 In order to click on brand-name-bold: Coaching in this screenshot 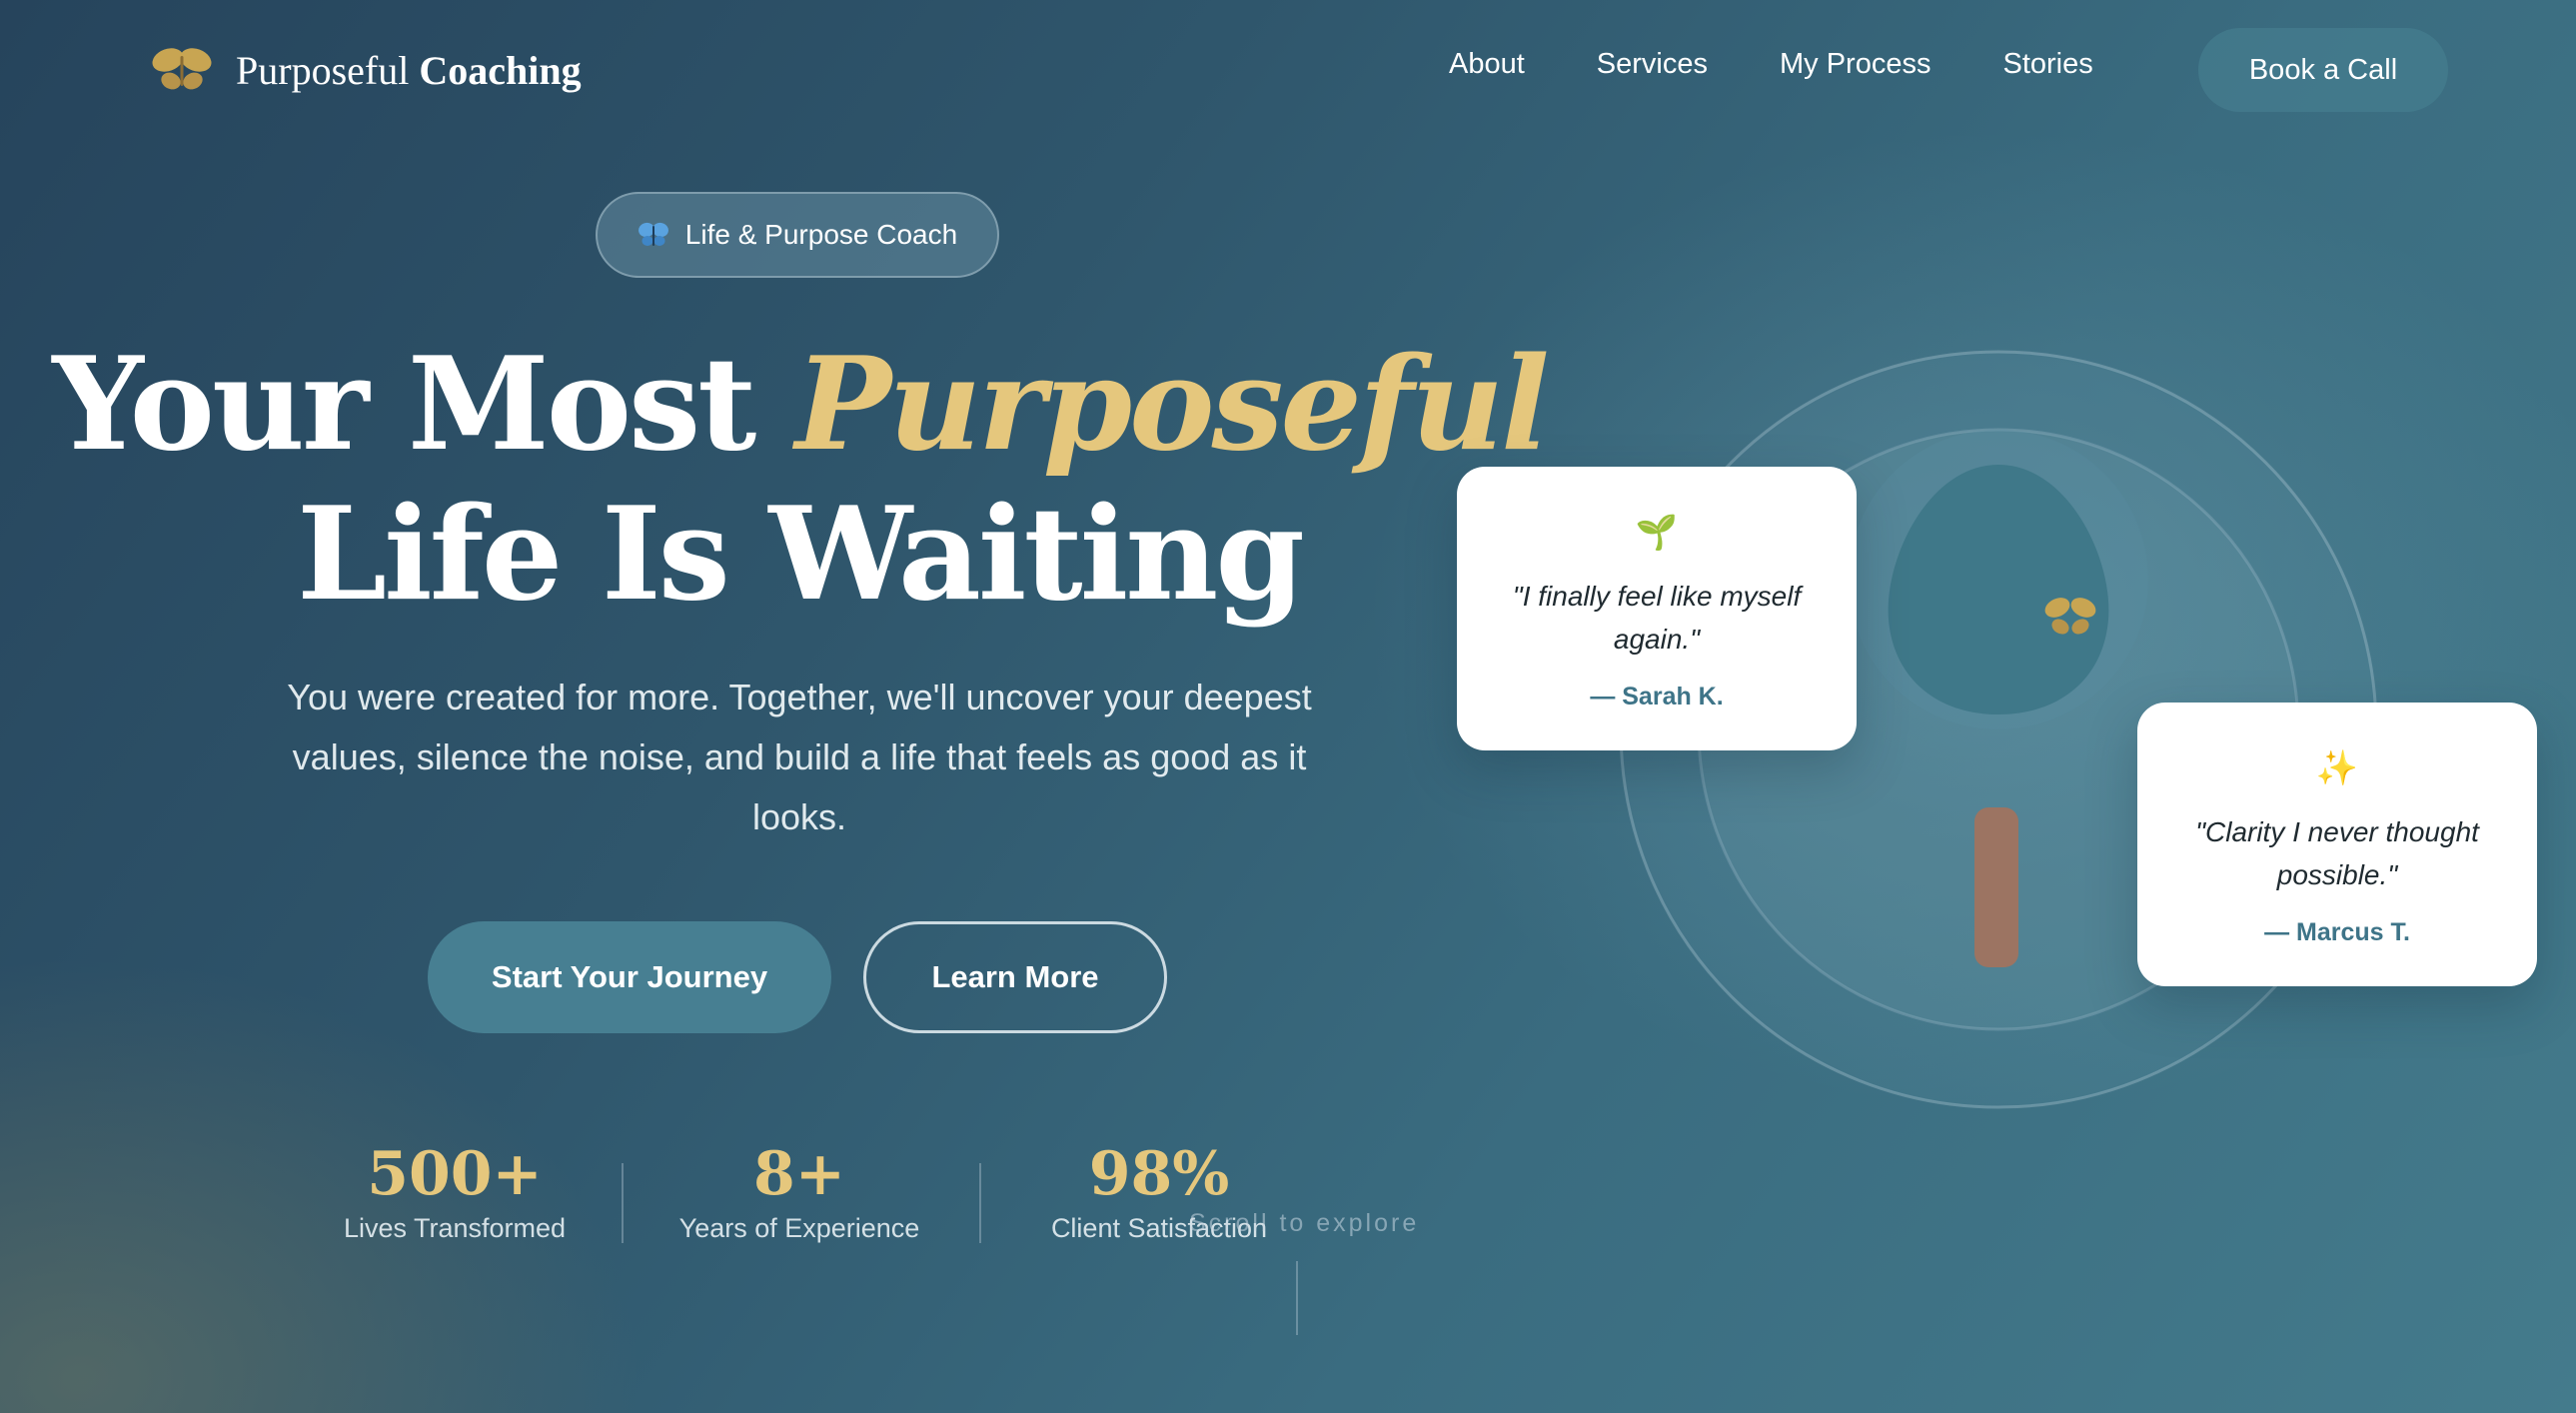, I will do `click(500, 70)`.